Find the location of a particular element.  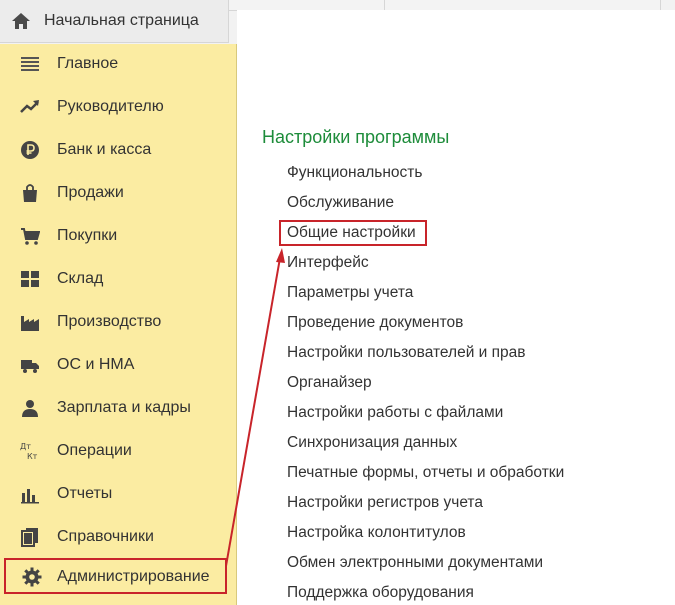

link-headers-footers: Настройка колонтитулов is located at coordinates (376, 533).